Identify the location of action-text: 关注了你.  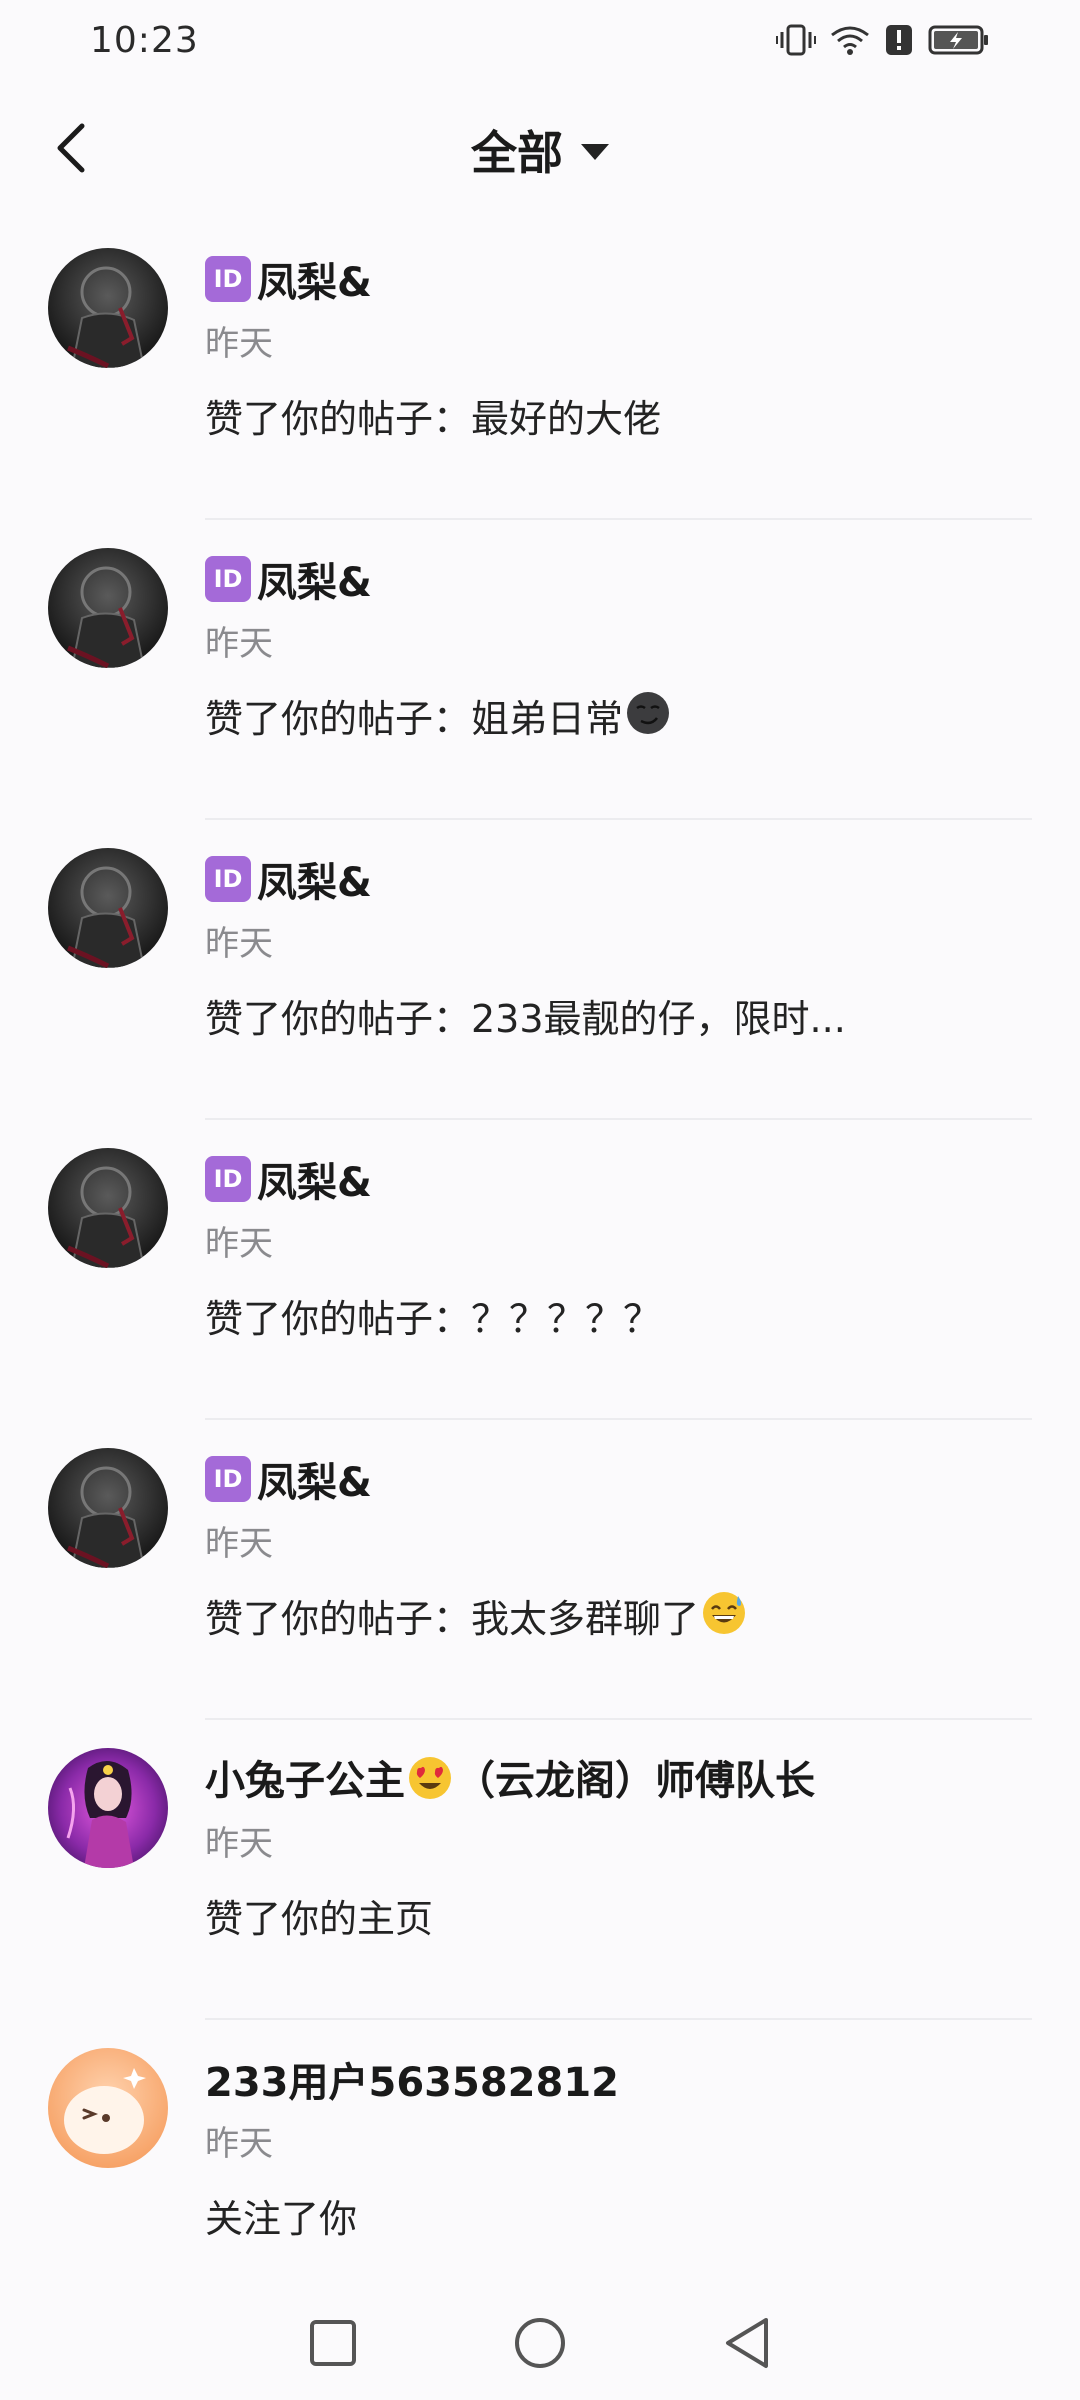
(618, 2219).